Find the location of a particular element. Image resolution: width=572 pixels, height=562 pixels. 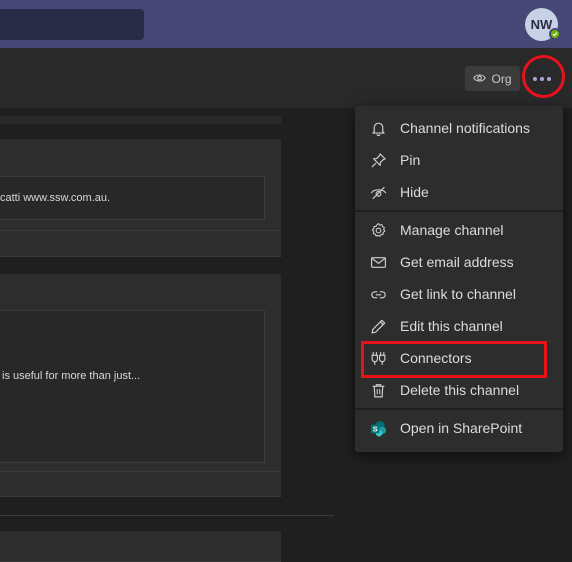

menu-item-channel-notifications: Channel notifications is located at coordinates (459, 128).